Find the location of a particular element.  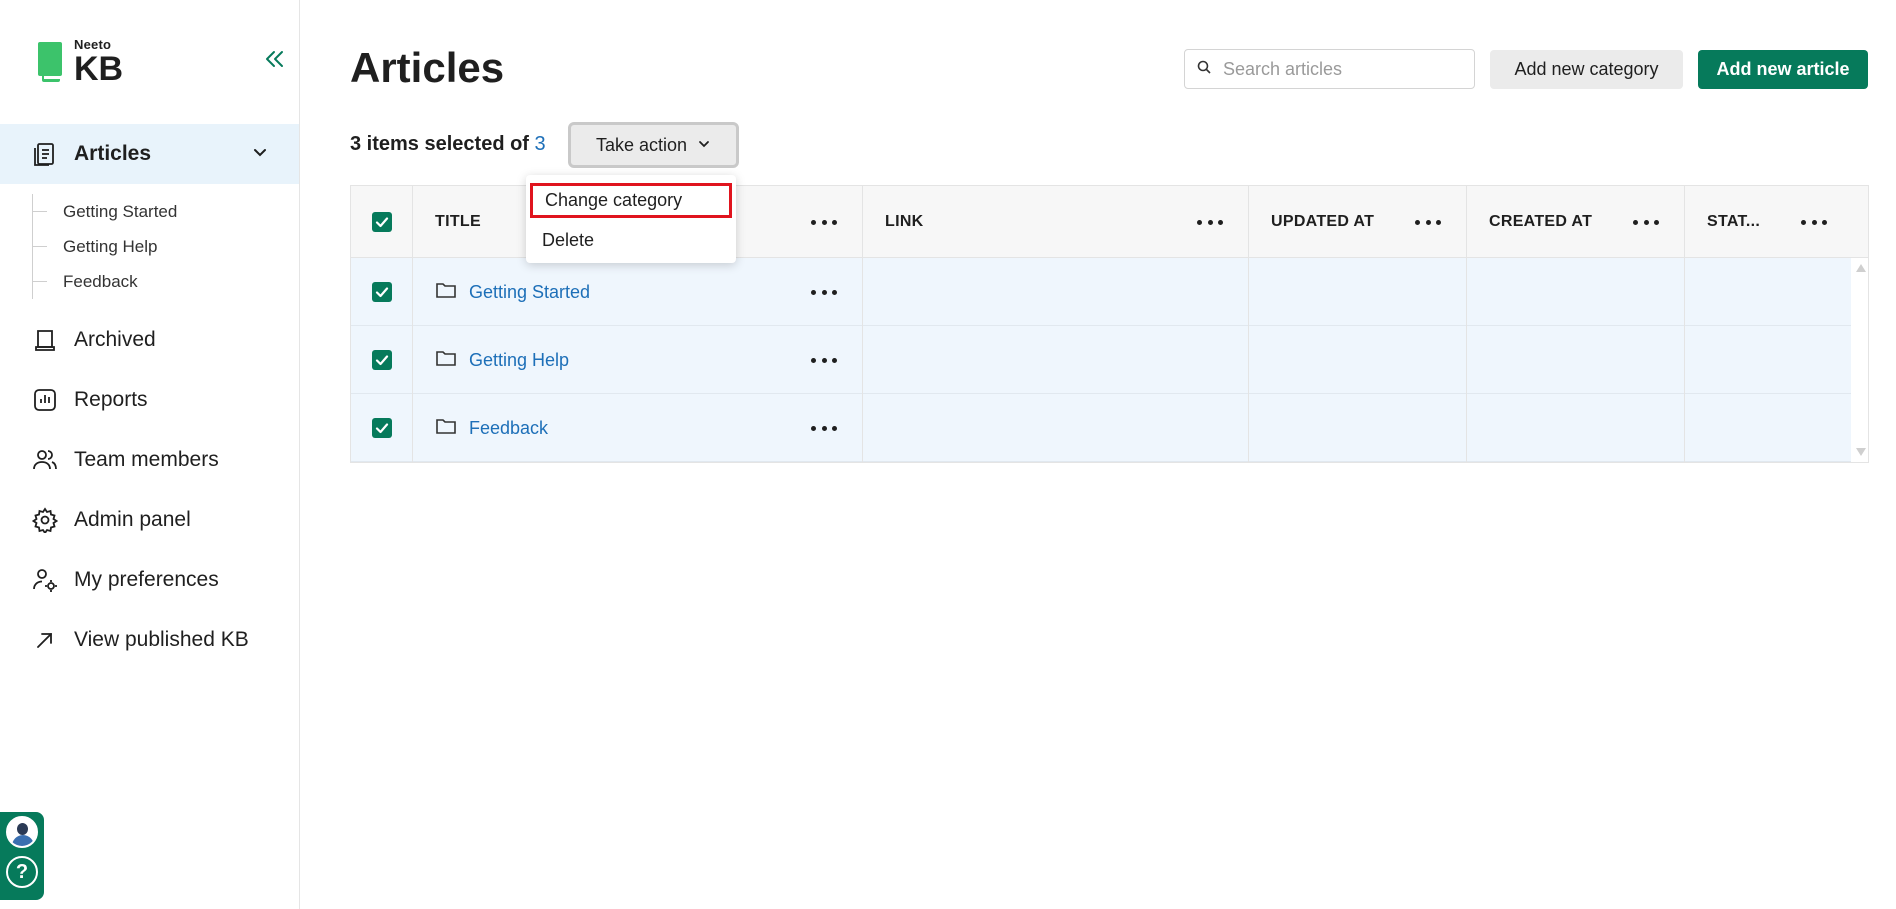

add-category-button: Add new category is located at coordinates (1586, 69).